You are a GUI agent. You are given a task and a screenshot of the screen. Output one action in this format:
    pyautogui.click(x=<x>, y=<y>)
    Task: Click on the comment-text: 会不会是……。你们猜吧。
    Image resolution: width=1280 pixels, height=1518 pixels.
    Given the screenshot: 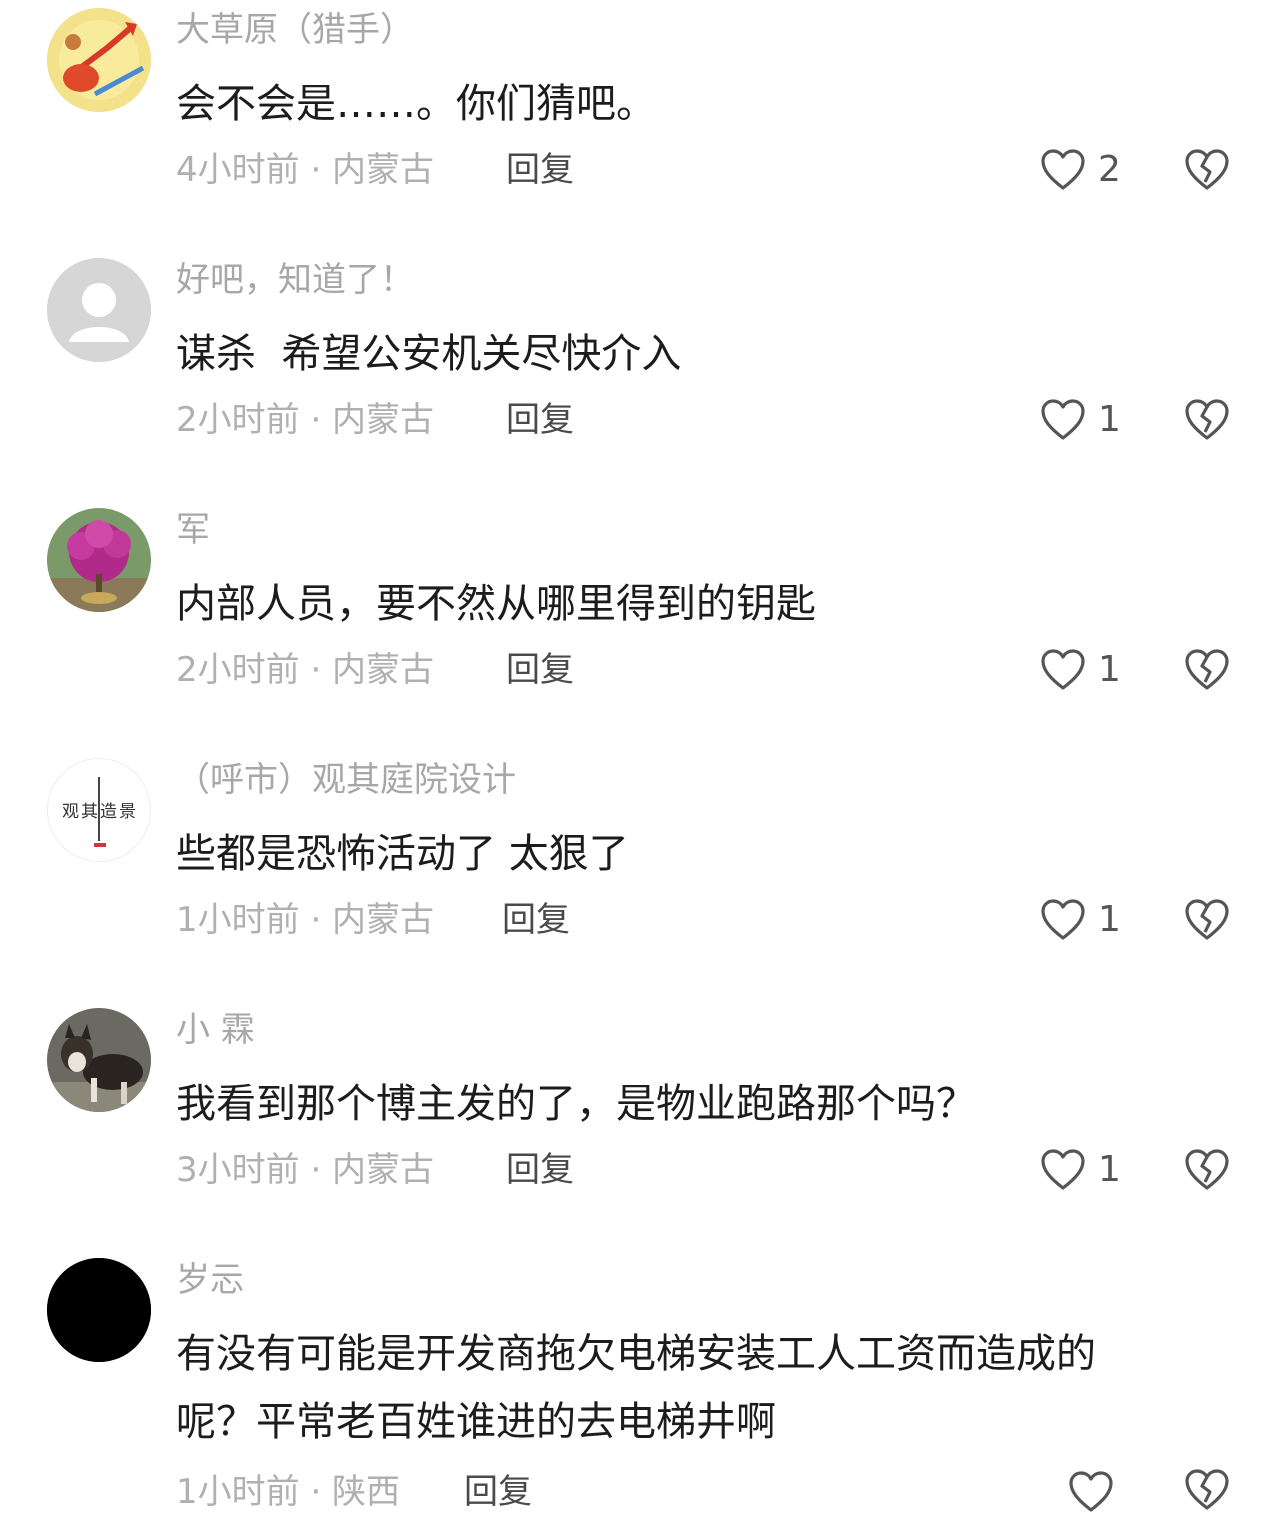 What is the action you would take?
    pyautogui.click(x=416, y=104)
    